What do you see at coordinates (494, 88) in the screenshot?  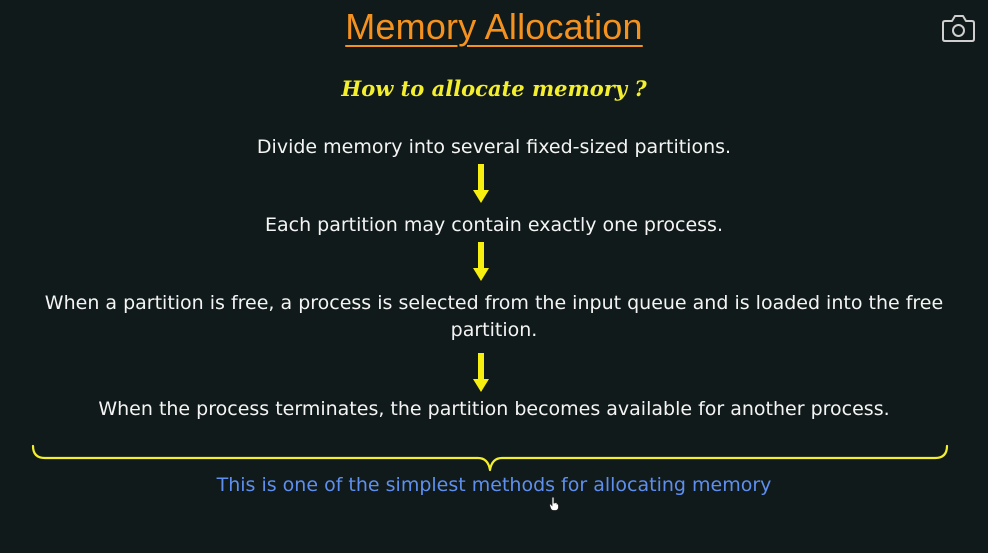 I see `slide-subtitle: How to allocate memory ?` at bounding box center [494, 88].